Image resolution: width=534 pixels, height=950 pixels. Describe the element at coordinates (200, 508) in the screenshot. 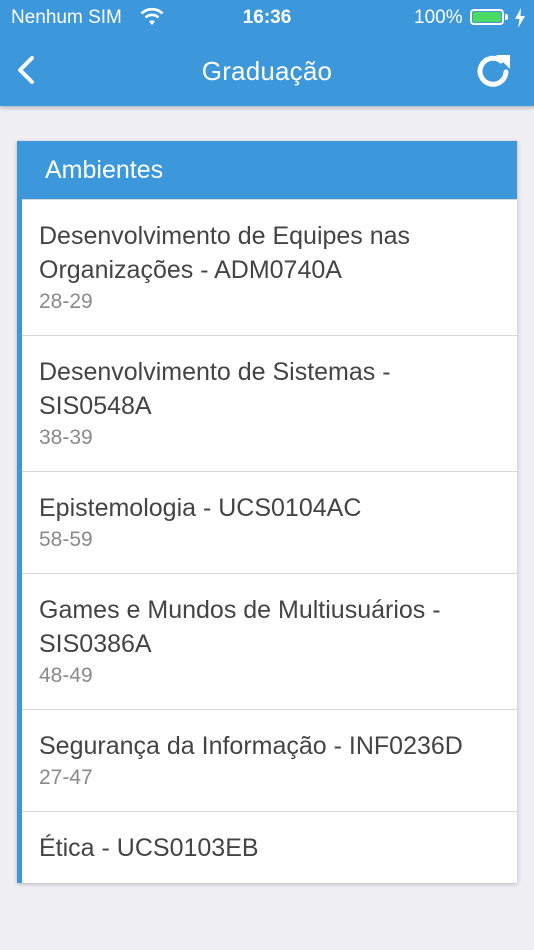

I see `item-title: Epistemologia - UCS0104AC` at that location.